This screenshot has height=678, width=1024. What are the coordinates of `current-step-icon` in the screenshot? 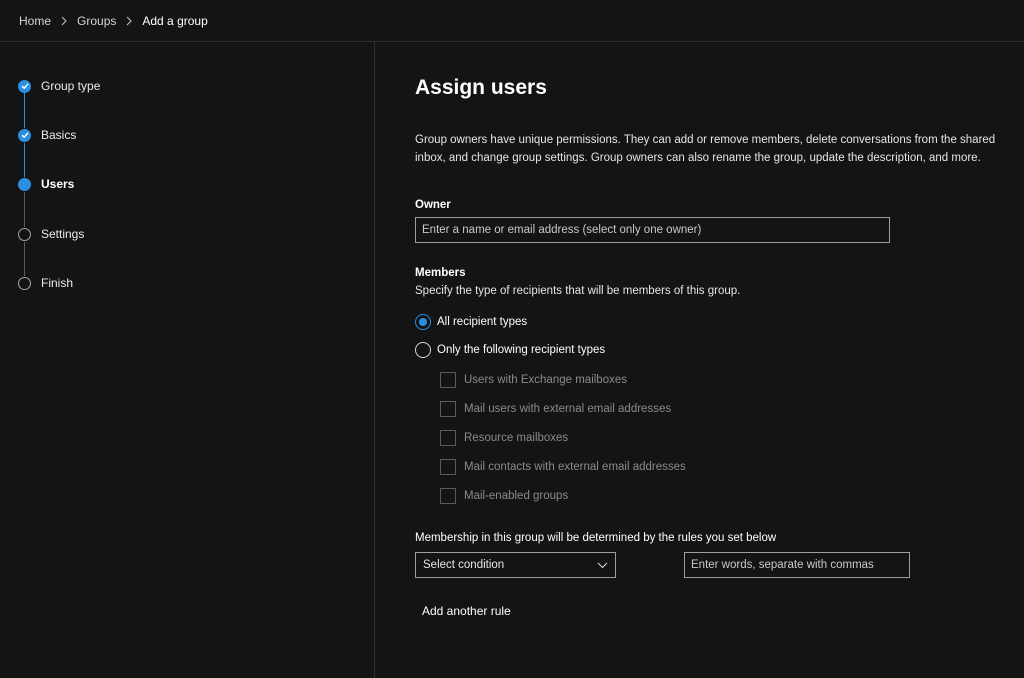 It's located at (24, 184).